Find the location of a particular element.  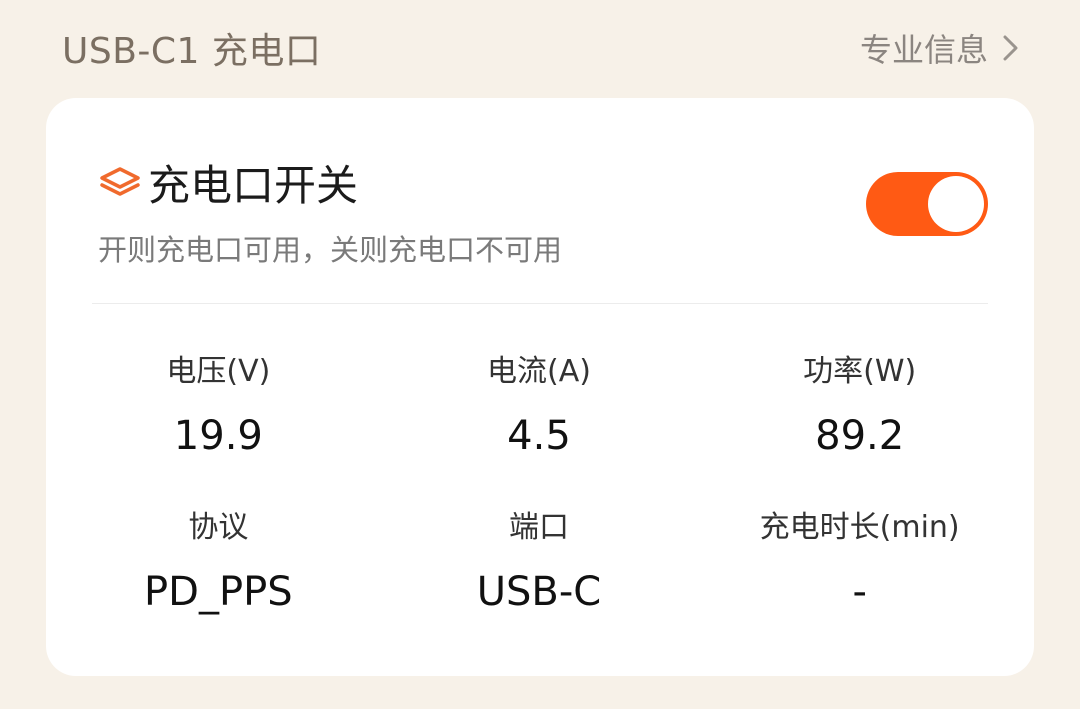

port-title: USB-C1 充电口 is located at coordinates (192, 51).